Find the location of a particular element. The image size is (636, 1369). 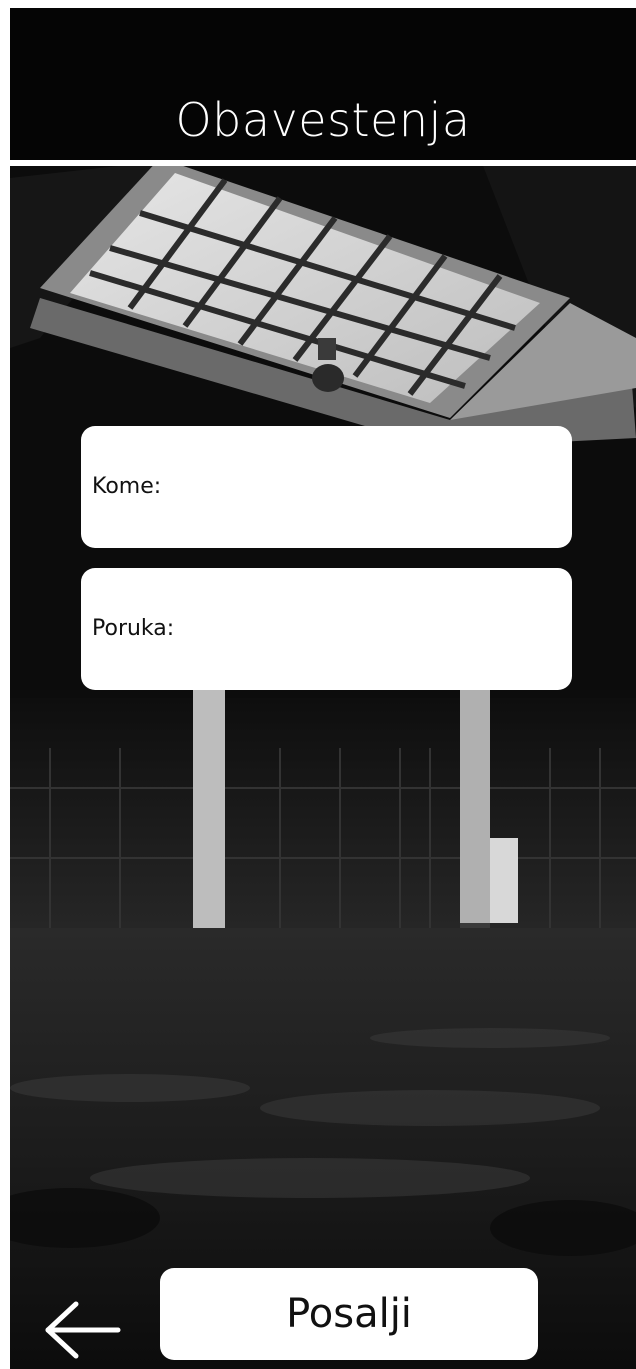

message-field-label: Poruka: is located at coordinates (133, 628).